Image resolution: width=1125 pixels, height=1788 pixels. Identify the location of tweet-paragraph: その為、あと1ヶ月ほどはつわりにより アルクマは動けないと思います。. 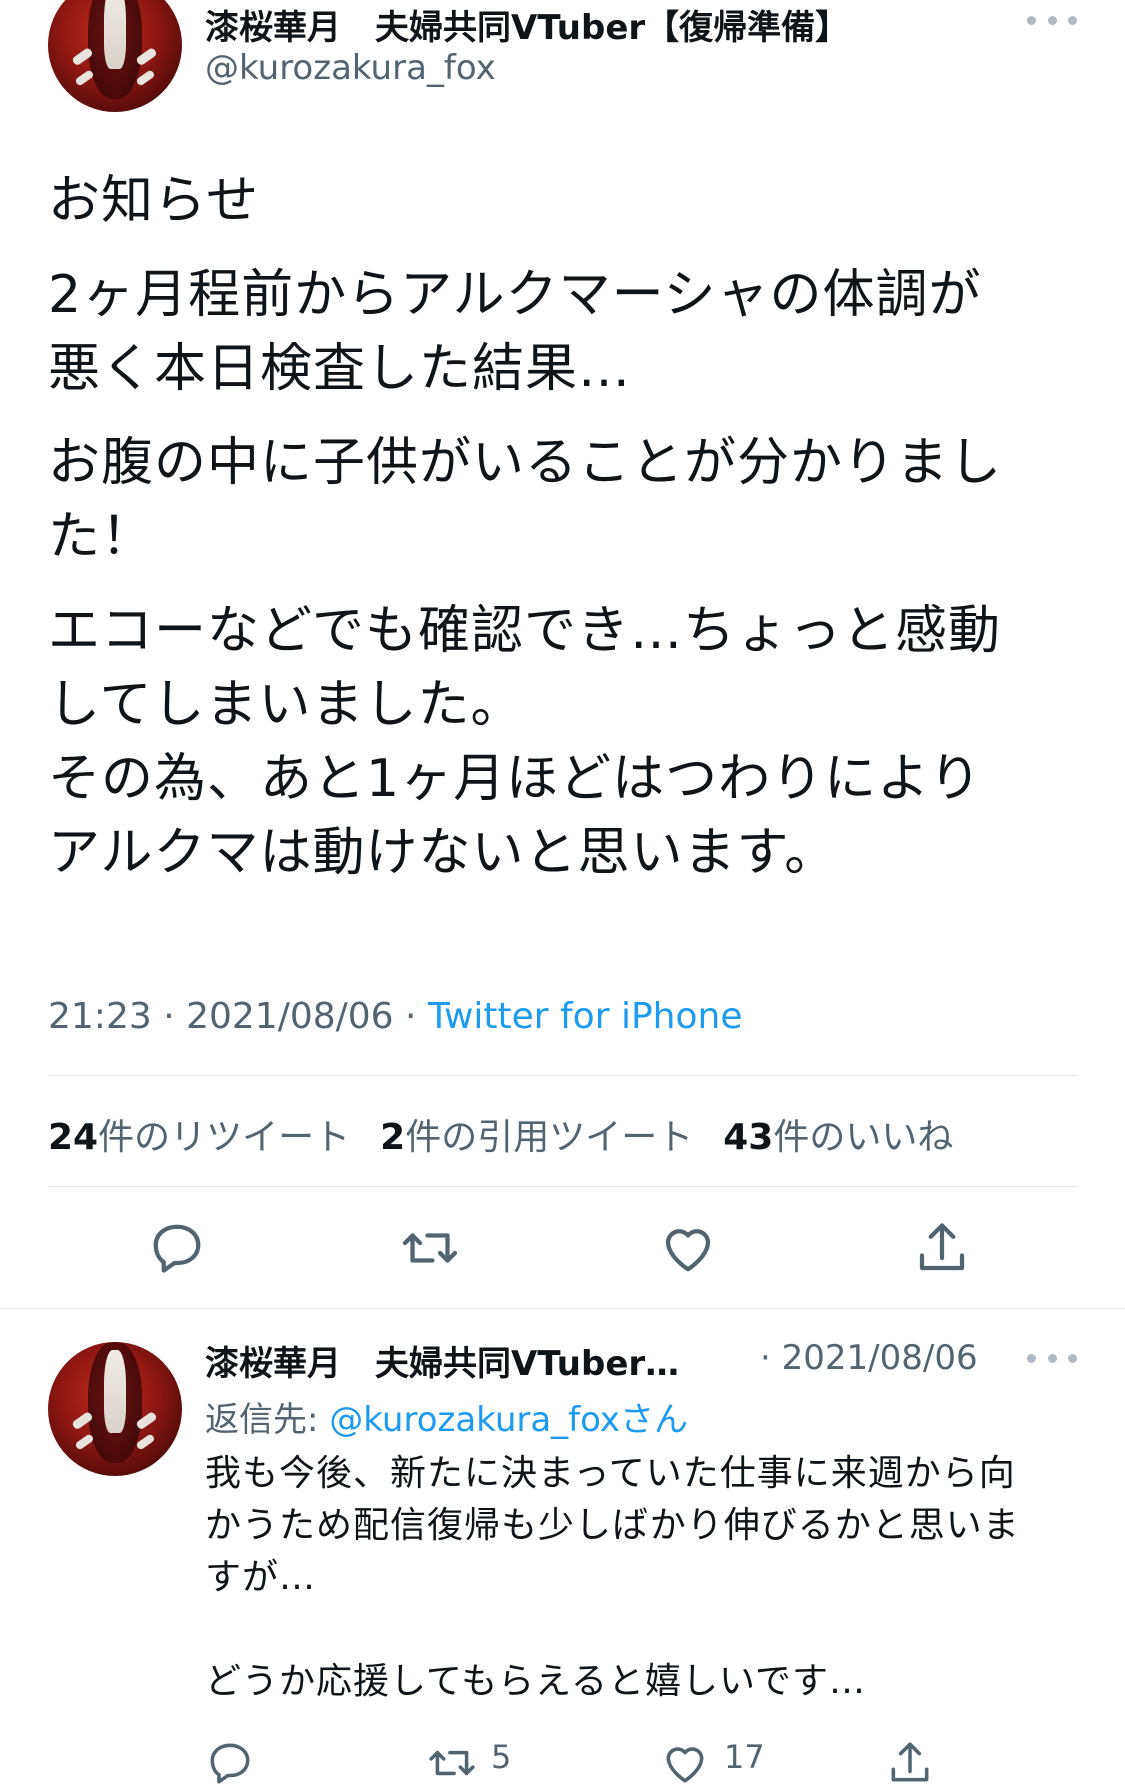
(515, 816).